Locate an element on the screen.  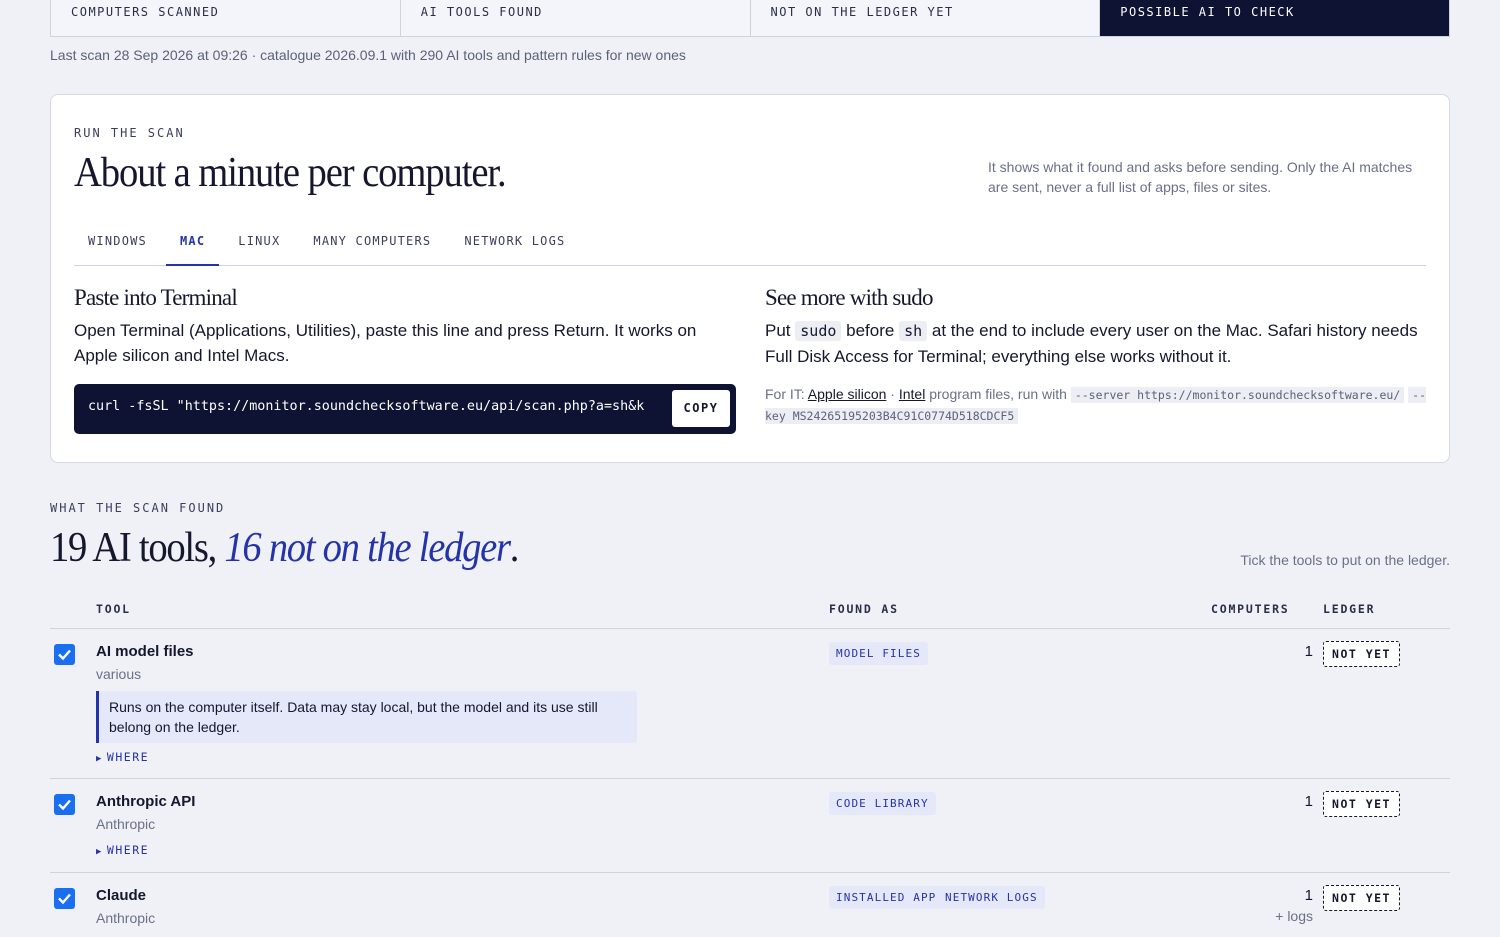
stat-label: COMPUTERS SCANNED is located at coordinates (145, 12).